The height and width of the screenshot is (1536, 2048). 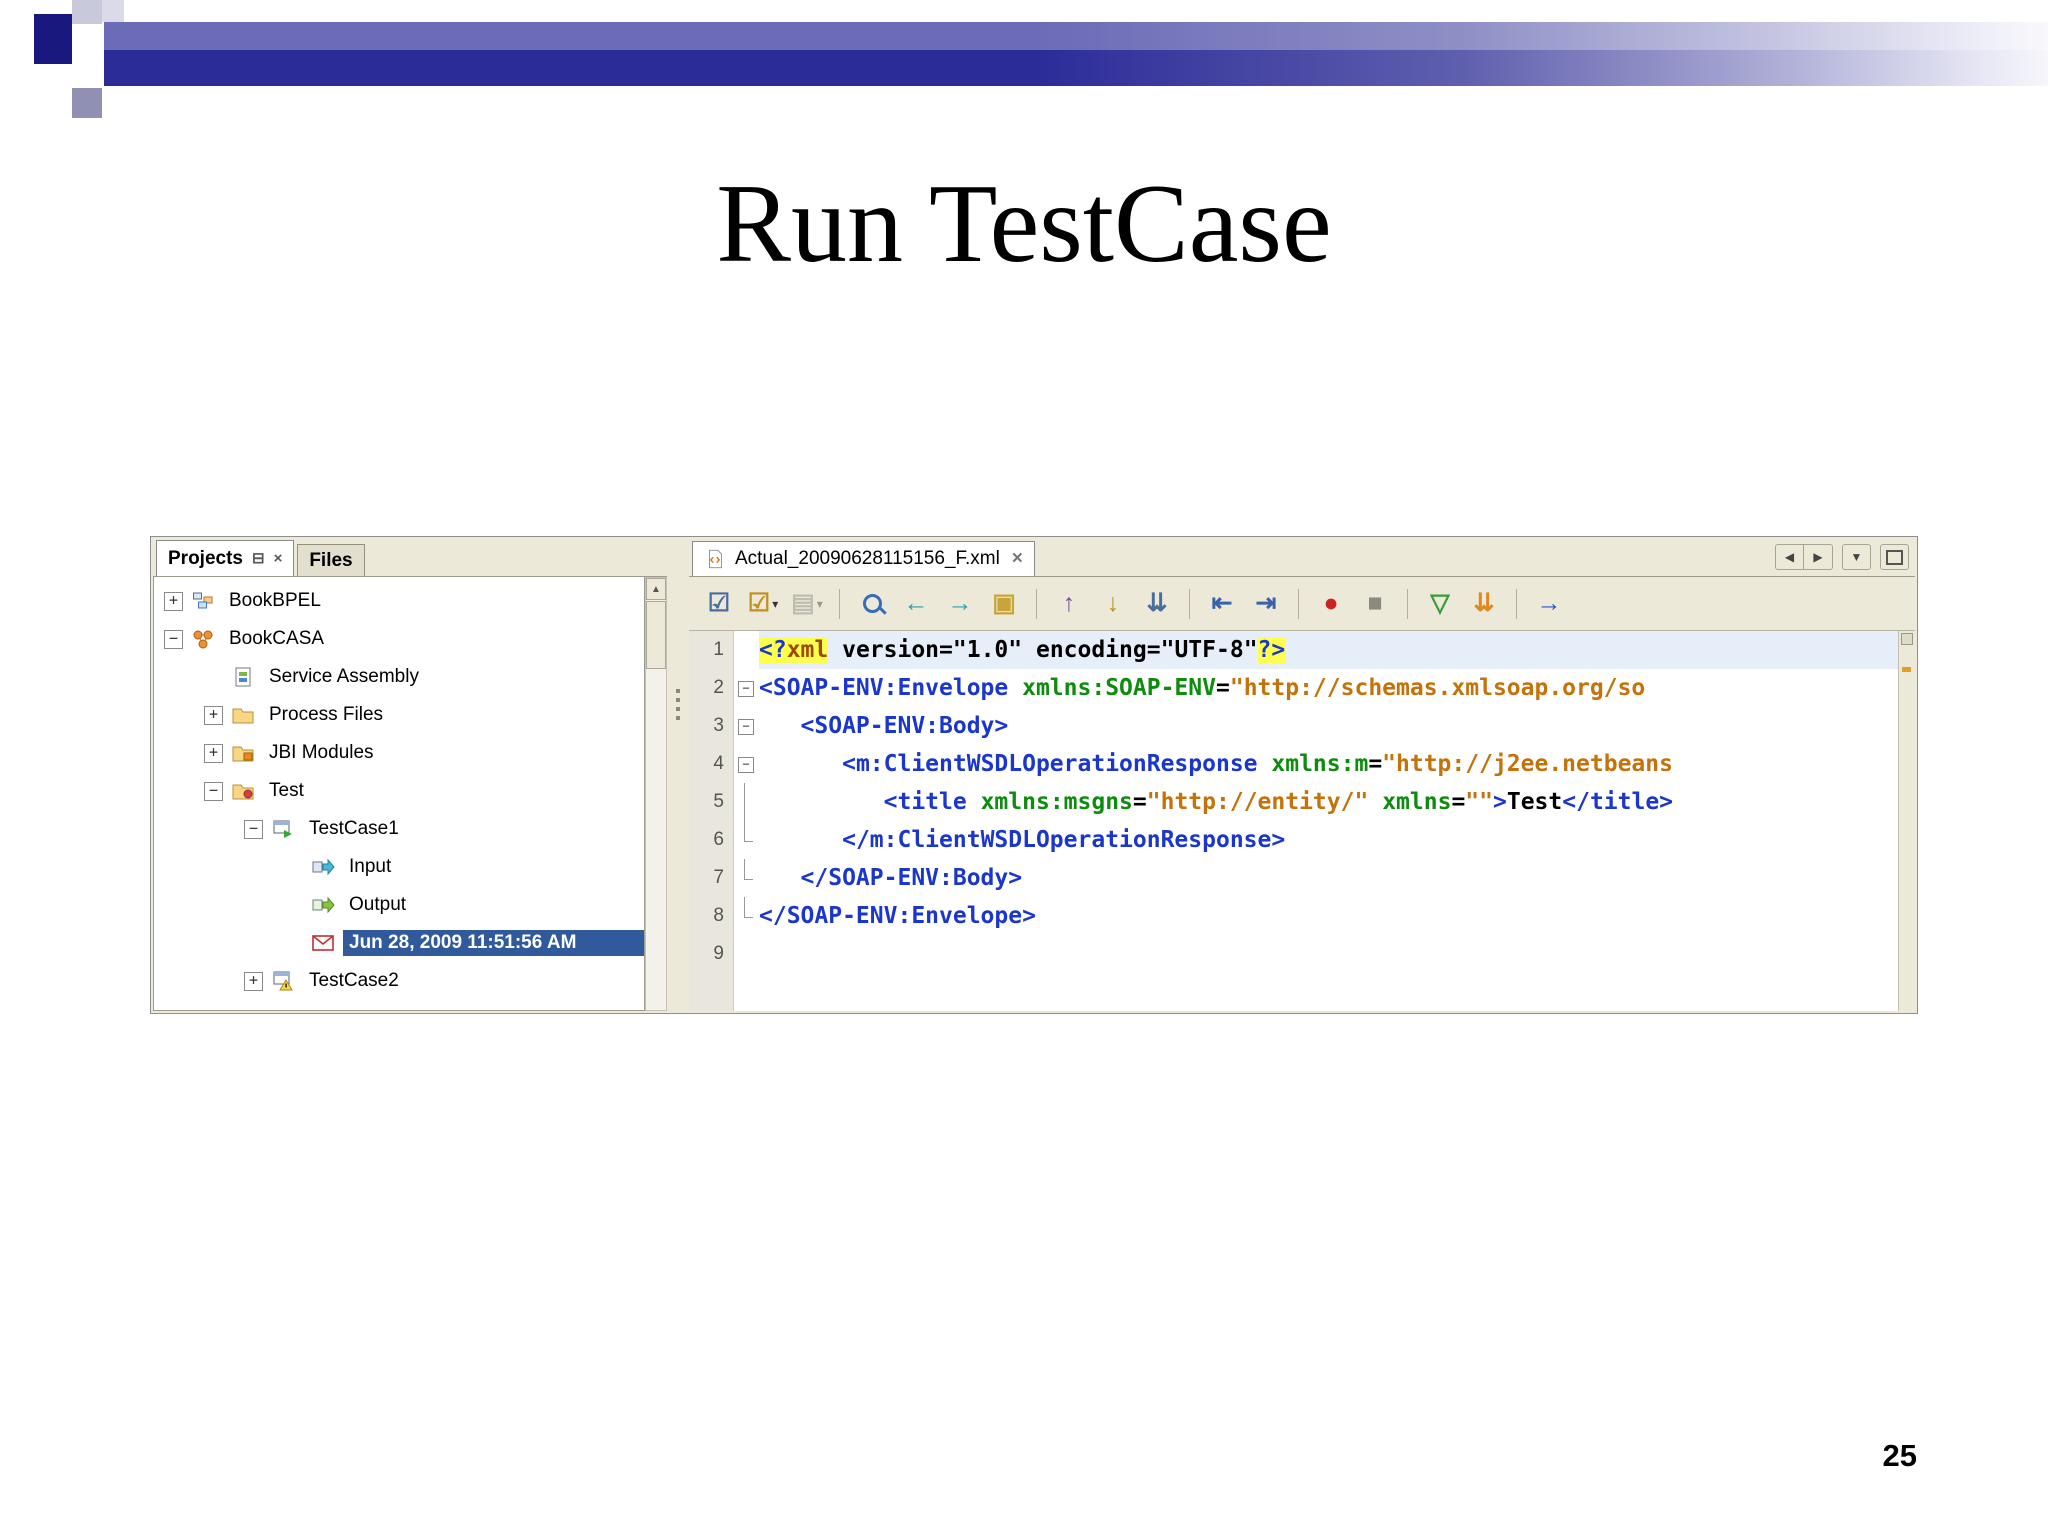 I want to click on previous-occurrence-button: ↑, so click(x=1069, y=604).